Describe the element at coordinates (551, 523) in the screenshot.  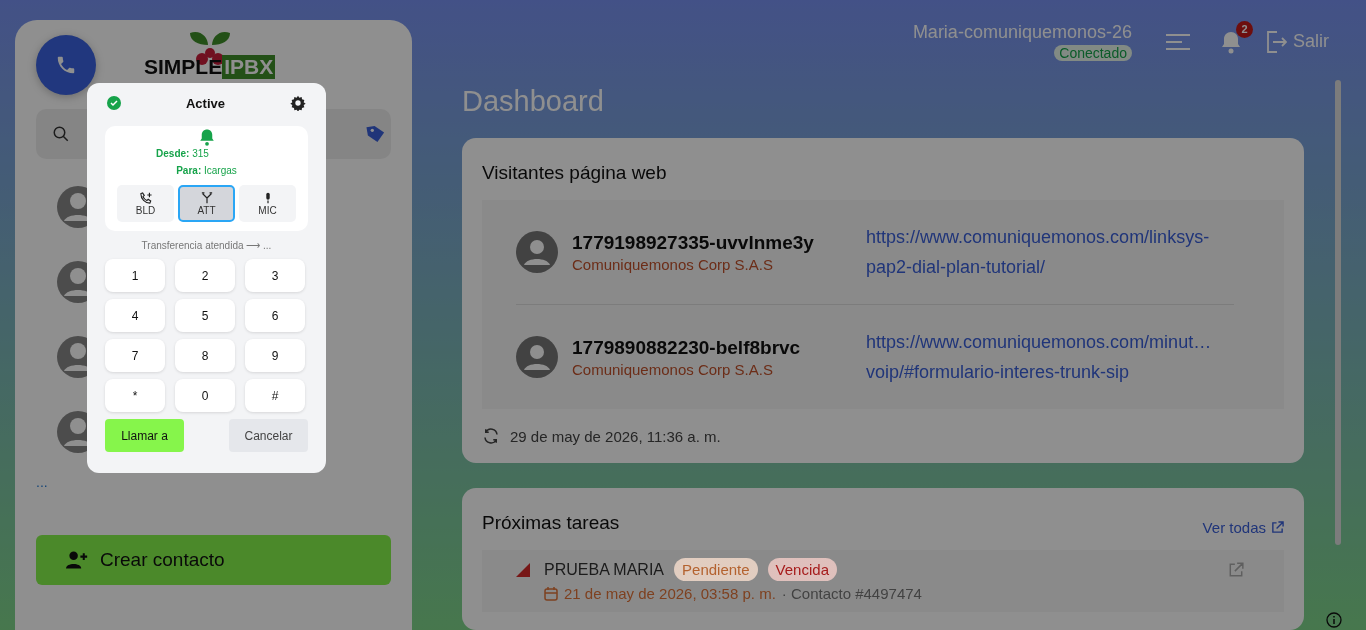
I see `card-title: Próximas tareas` at that location.